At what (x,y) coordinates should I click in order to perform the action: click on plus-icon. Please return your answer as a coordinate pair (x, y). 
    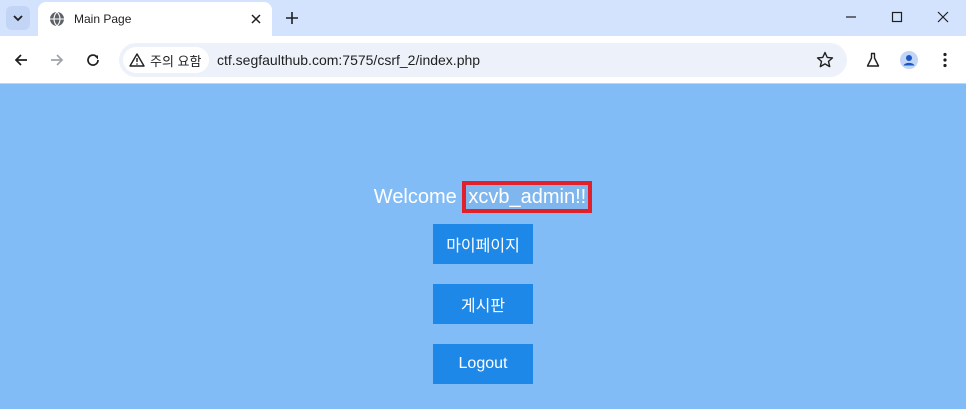
    Looking at the image, I should click on (292, 18).